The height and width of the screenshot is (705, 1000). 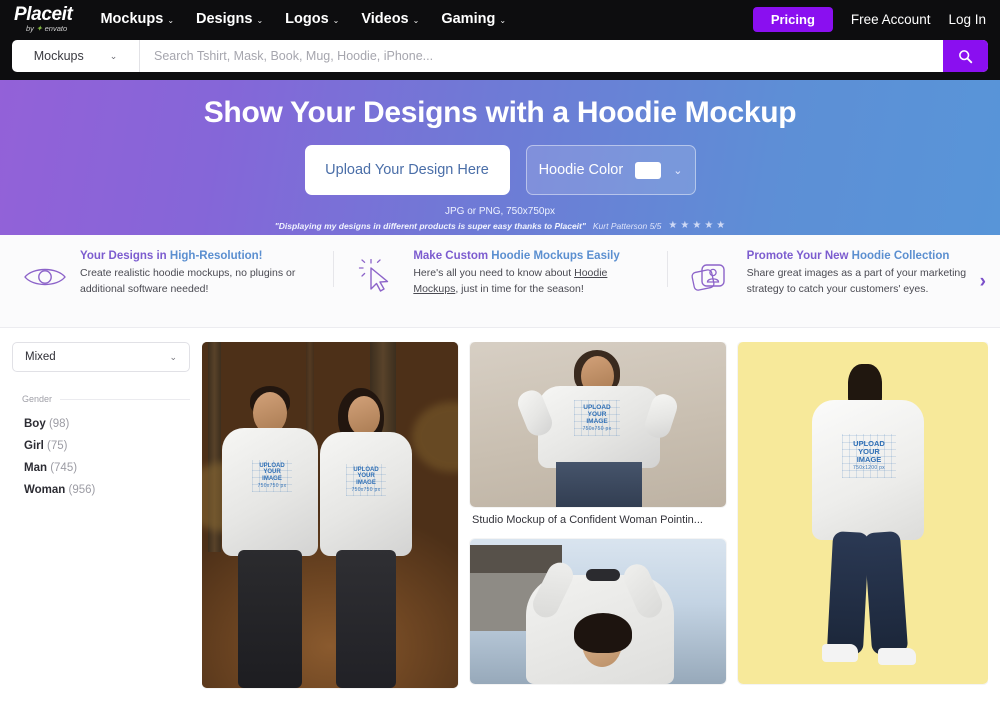 What do you see at coordinates (137, 19) in the screenshot?
I see `nav-item-mockups: Mockups ⌄` at bounding box center [137, 19].